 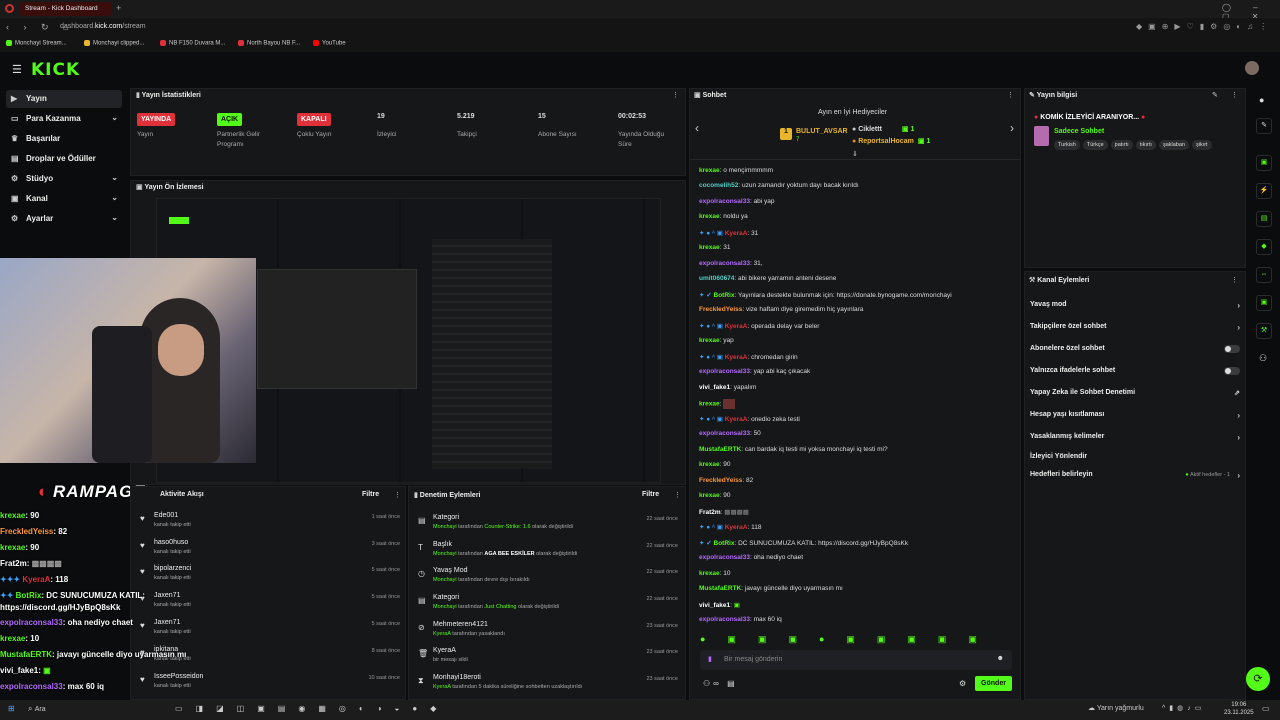 What do you see at coordinates (17, 69) in the screenshot?
I see `menu-icon: ☰` at bounding box center [17, 69].